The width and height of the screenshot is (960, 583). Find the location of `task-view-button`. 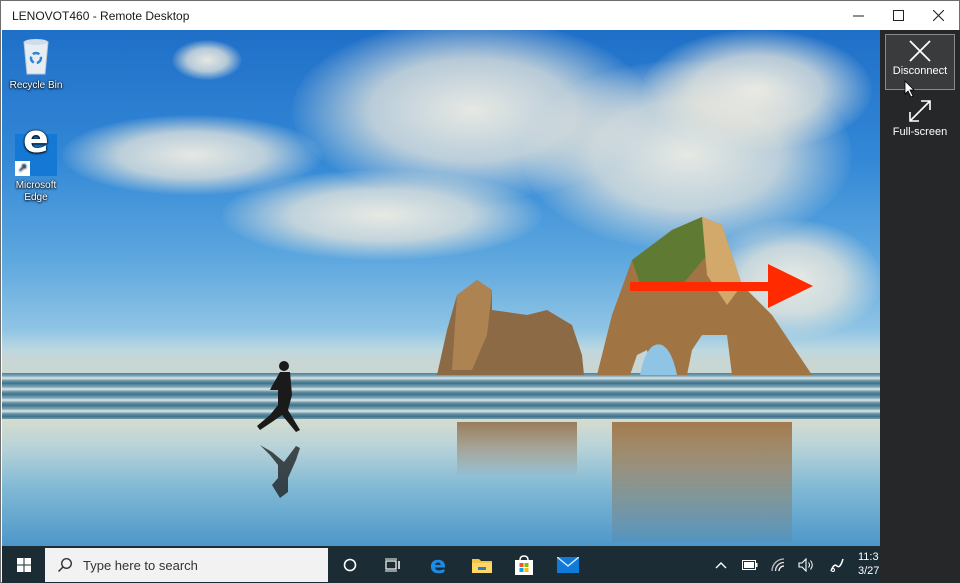

task-view-button is located at coordinates (392, 564).